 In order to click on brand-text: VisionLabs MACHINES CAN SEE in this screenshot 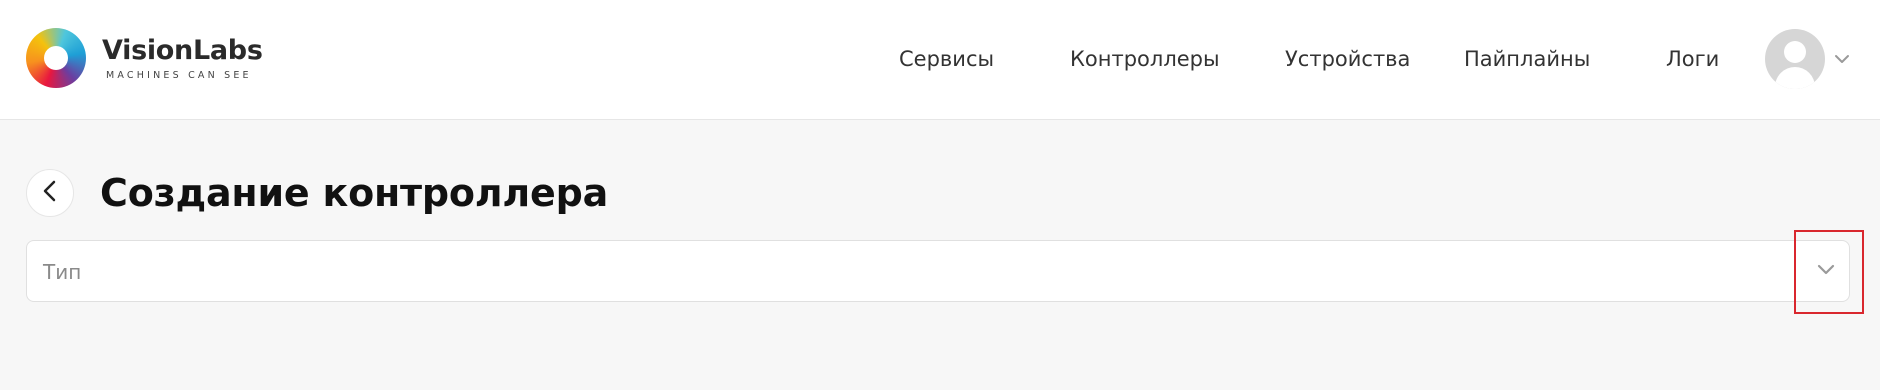, I will do `click(182, 57)`.